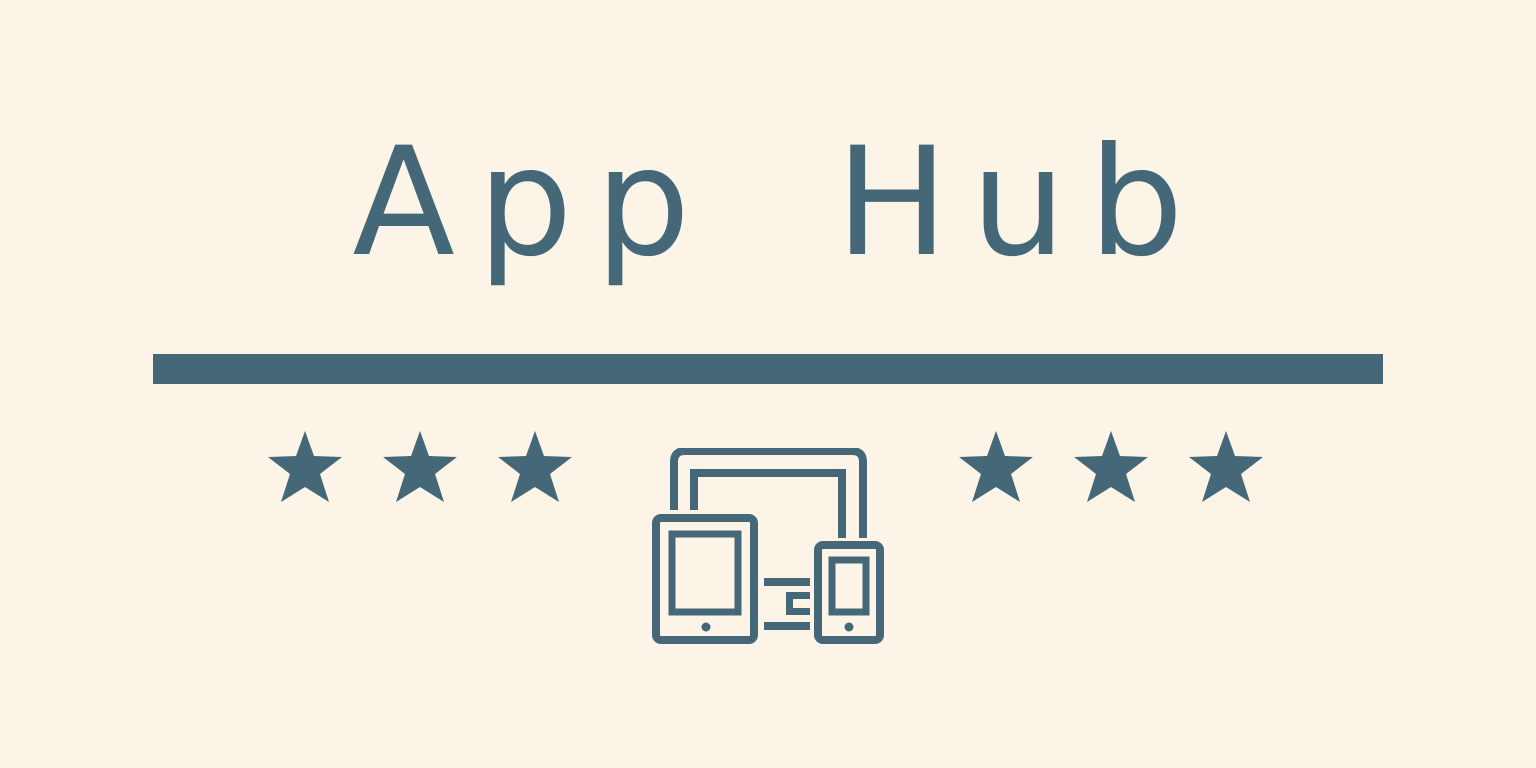  What do you see at coordinates (768, 546) in the screenshot?
I see `devices-icon` at bounding box center [768, 546].